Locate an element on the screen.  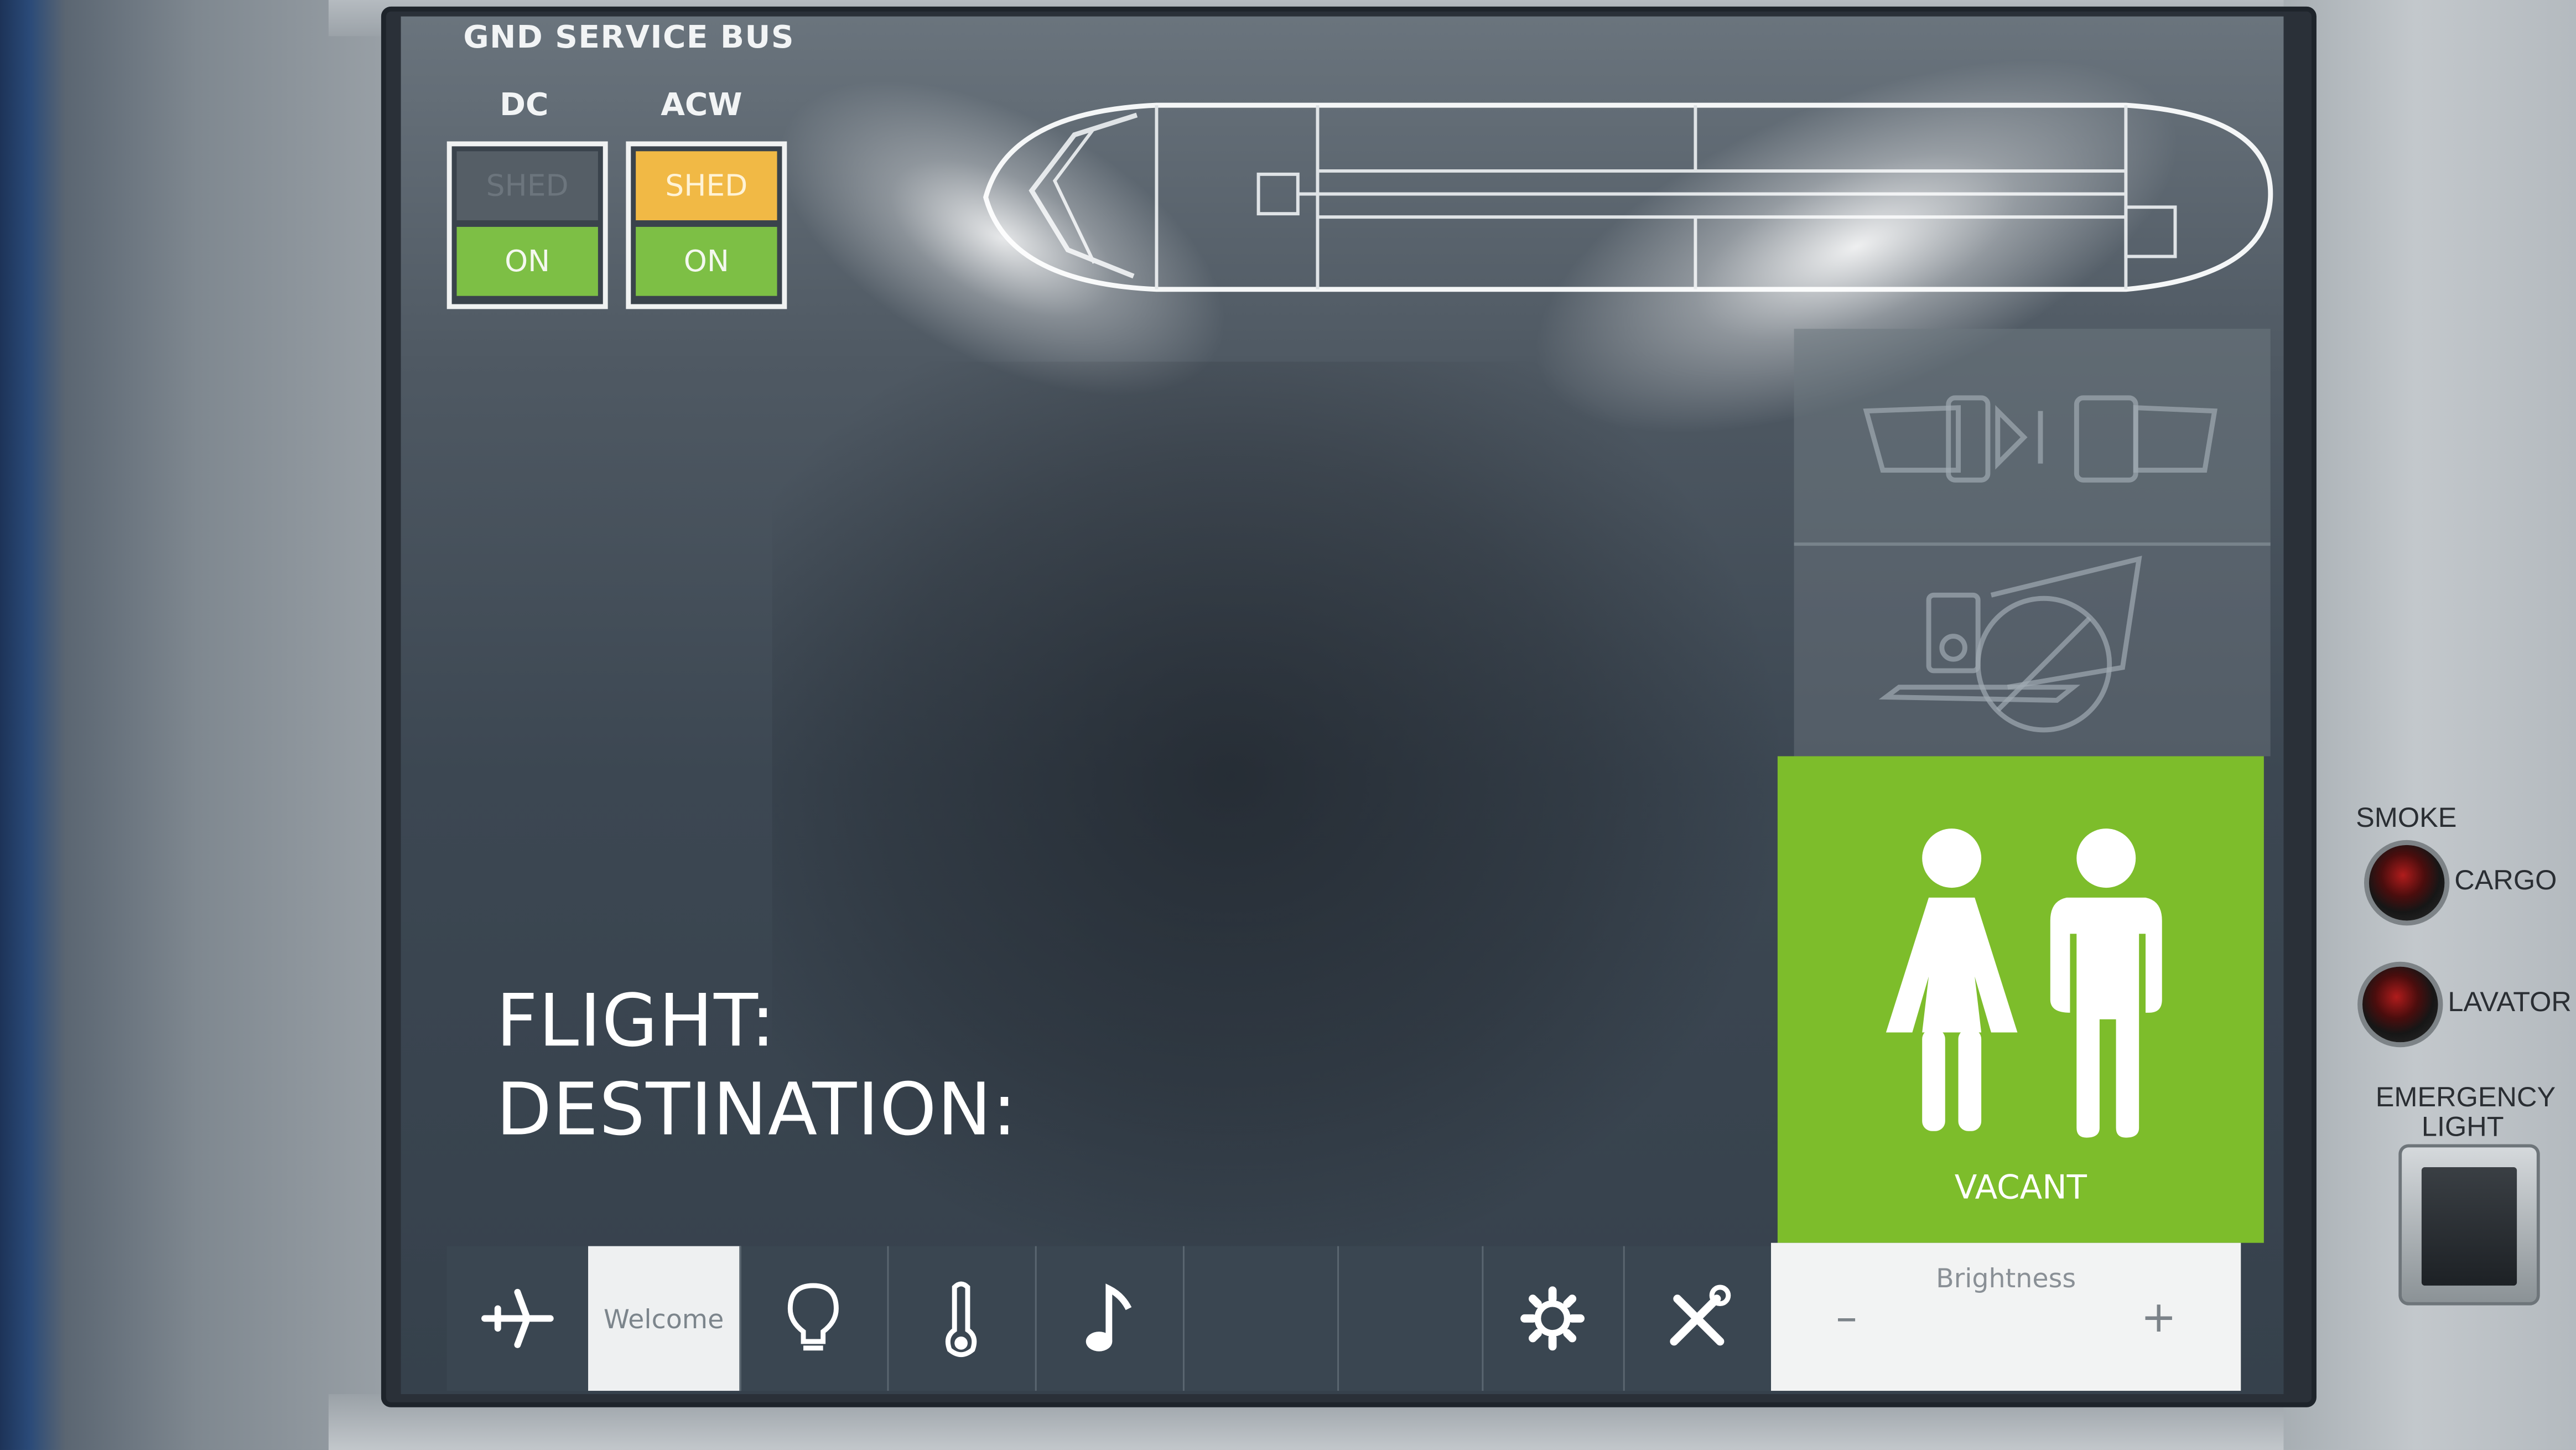
bus-title: GND SERVICE BUS is located at coordinates (628, 37).